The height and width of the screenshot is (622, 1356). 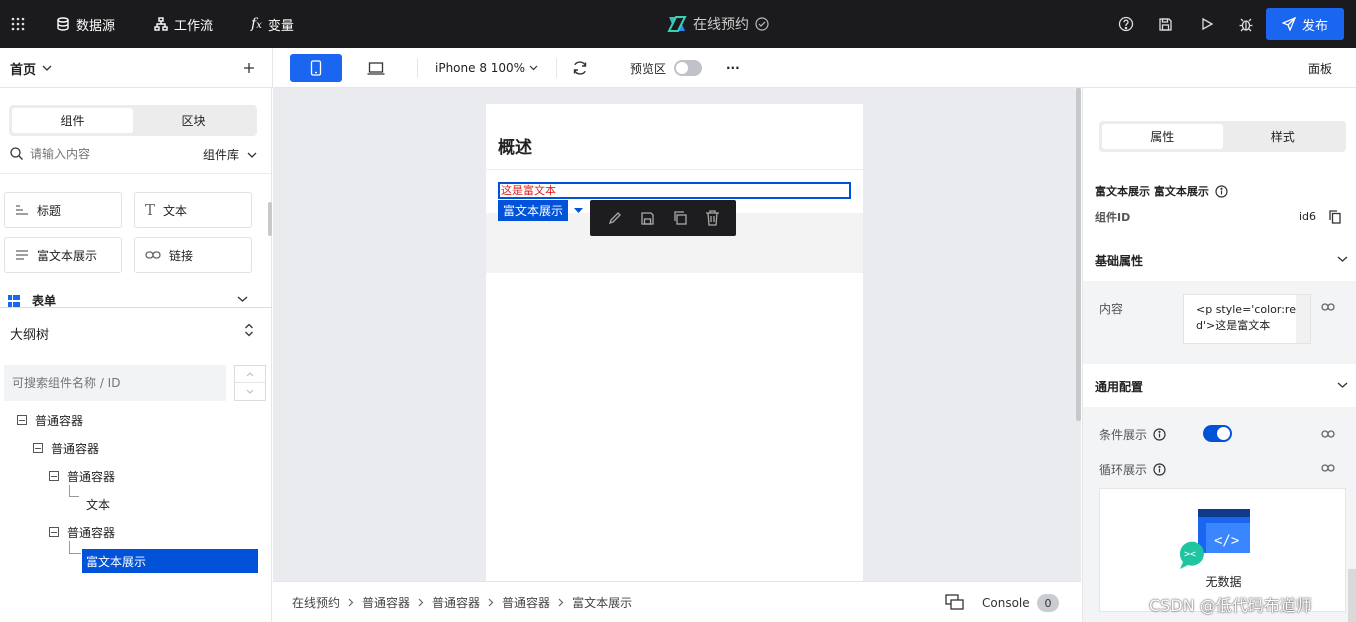 What do you see at coordinates (712, 218) in the screenshot?
I see `trash-icon` at bounding box center [712, 218].